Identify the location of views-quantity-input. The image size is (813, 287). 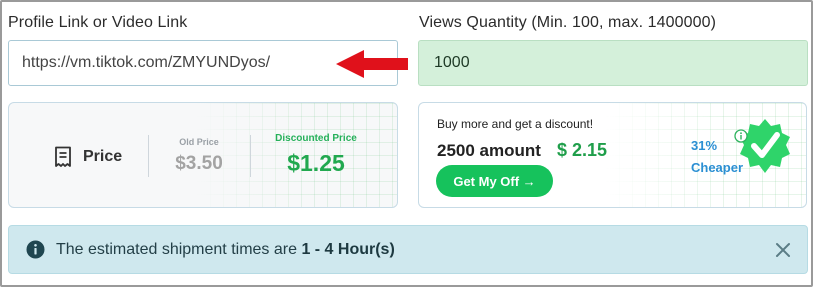
(613, 63).